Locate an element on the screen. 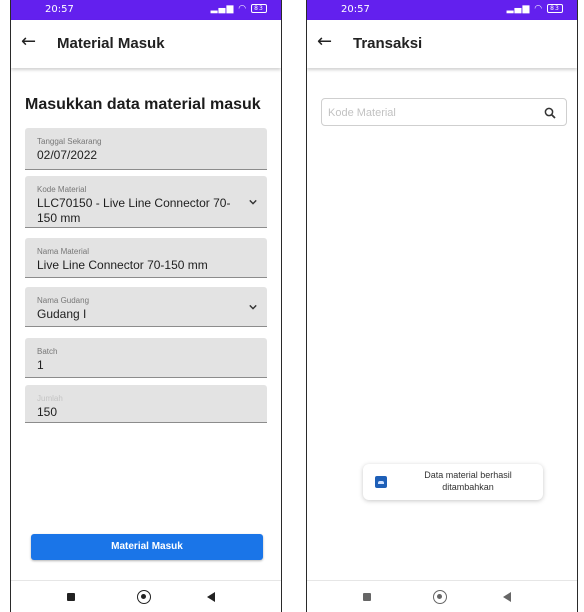  app-bar: ← Transaksi is located at coordinates (442, 44).